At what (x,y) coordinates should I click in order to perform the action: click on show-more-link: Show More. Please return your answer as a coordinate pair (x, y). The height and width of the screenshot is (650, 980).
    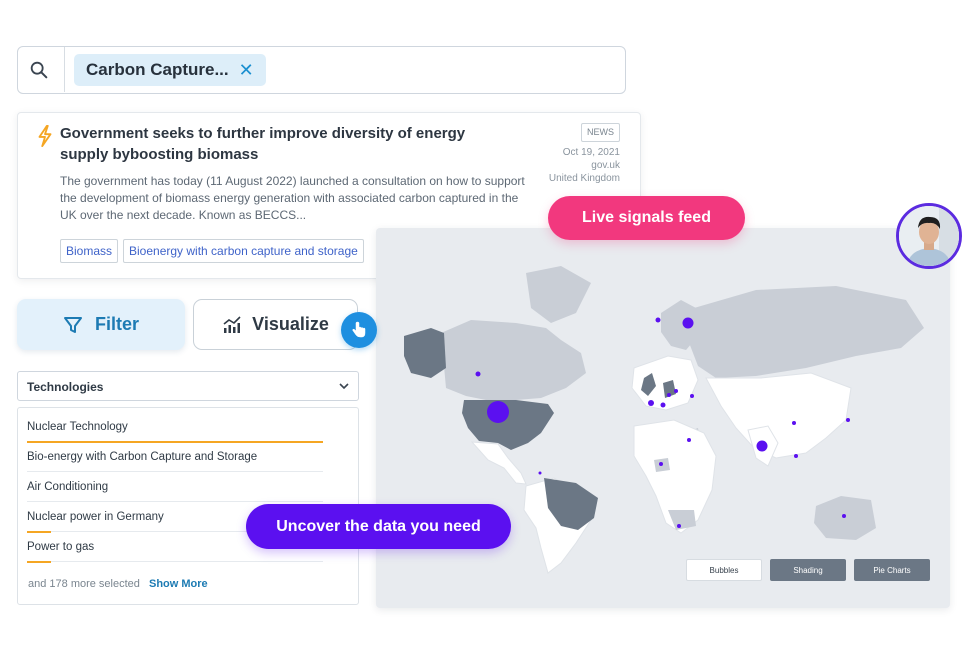
    Looking at the image, I should click on (178, 584).